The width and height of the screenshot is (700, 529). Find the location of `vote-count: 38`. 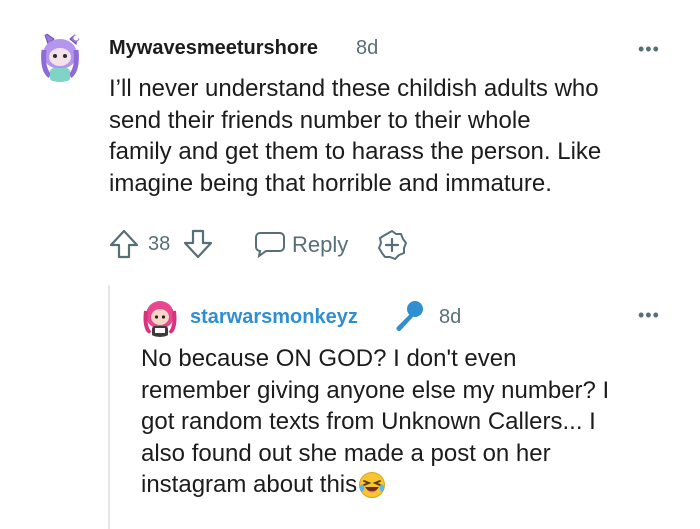

vote-count: 38 is located at coordinates (159, 244).